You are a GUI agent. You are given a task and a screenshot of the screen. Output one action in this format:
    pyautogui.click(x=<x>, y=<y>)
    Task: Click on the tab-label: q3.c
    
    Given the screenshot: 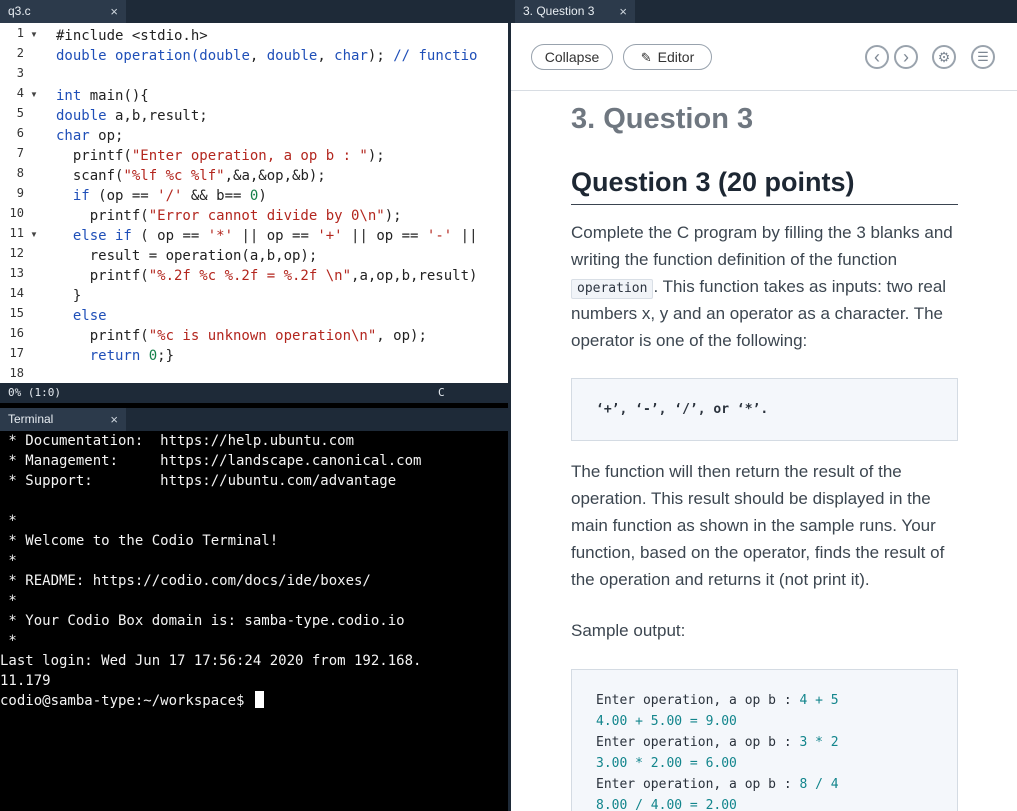 What is the action you would take?
    pyautogui.click(x=19, y=11)
    